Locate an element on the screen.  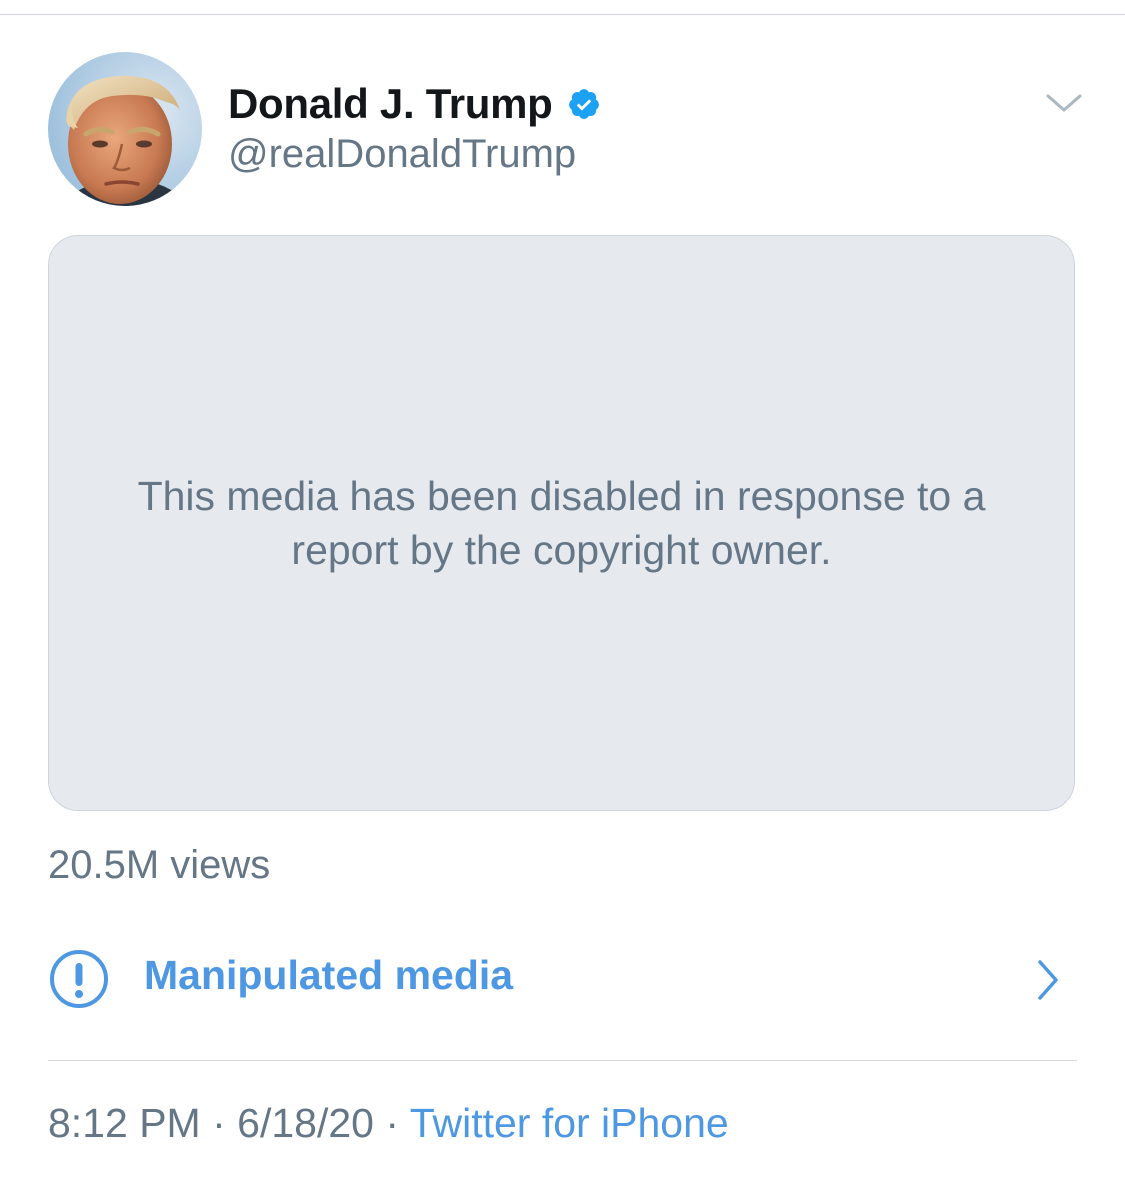
exclamation-circle-icon is located at coordinates (79, 979).